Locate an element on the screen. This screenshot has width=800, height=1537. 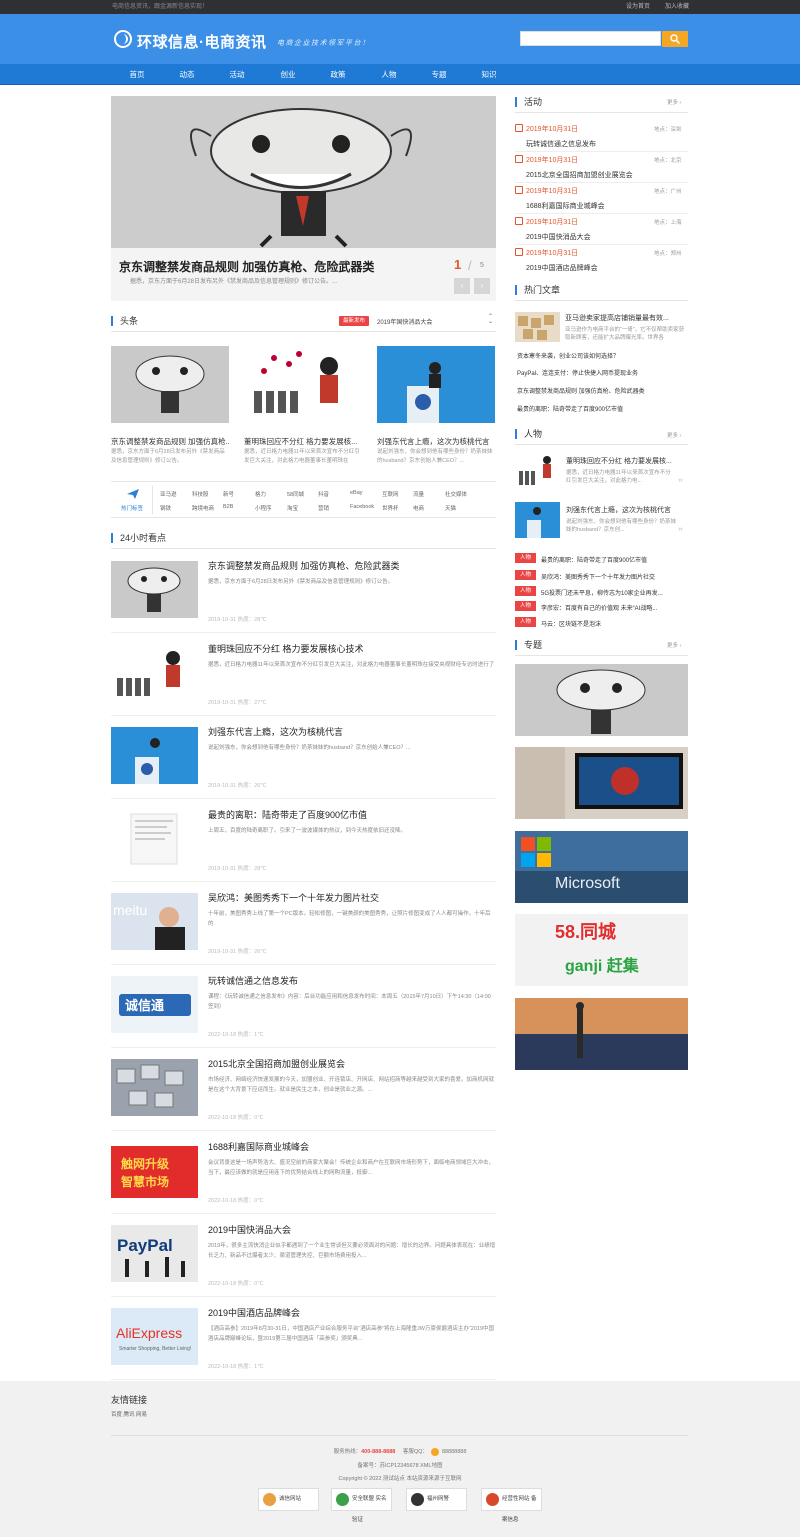
cert-badge: 安全联盟 实名验证 is located at coordinates (361, 1505).